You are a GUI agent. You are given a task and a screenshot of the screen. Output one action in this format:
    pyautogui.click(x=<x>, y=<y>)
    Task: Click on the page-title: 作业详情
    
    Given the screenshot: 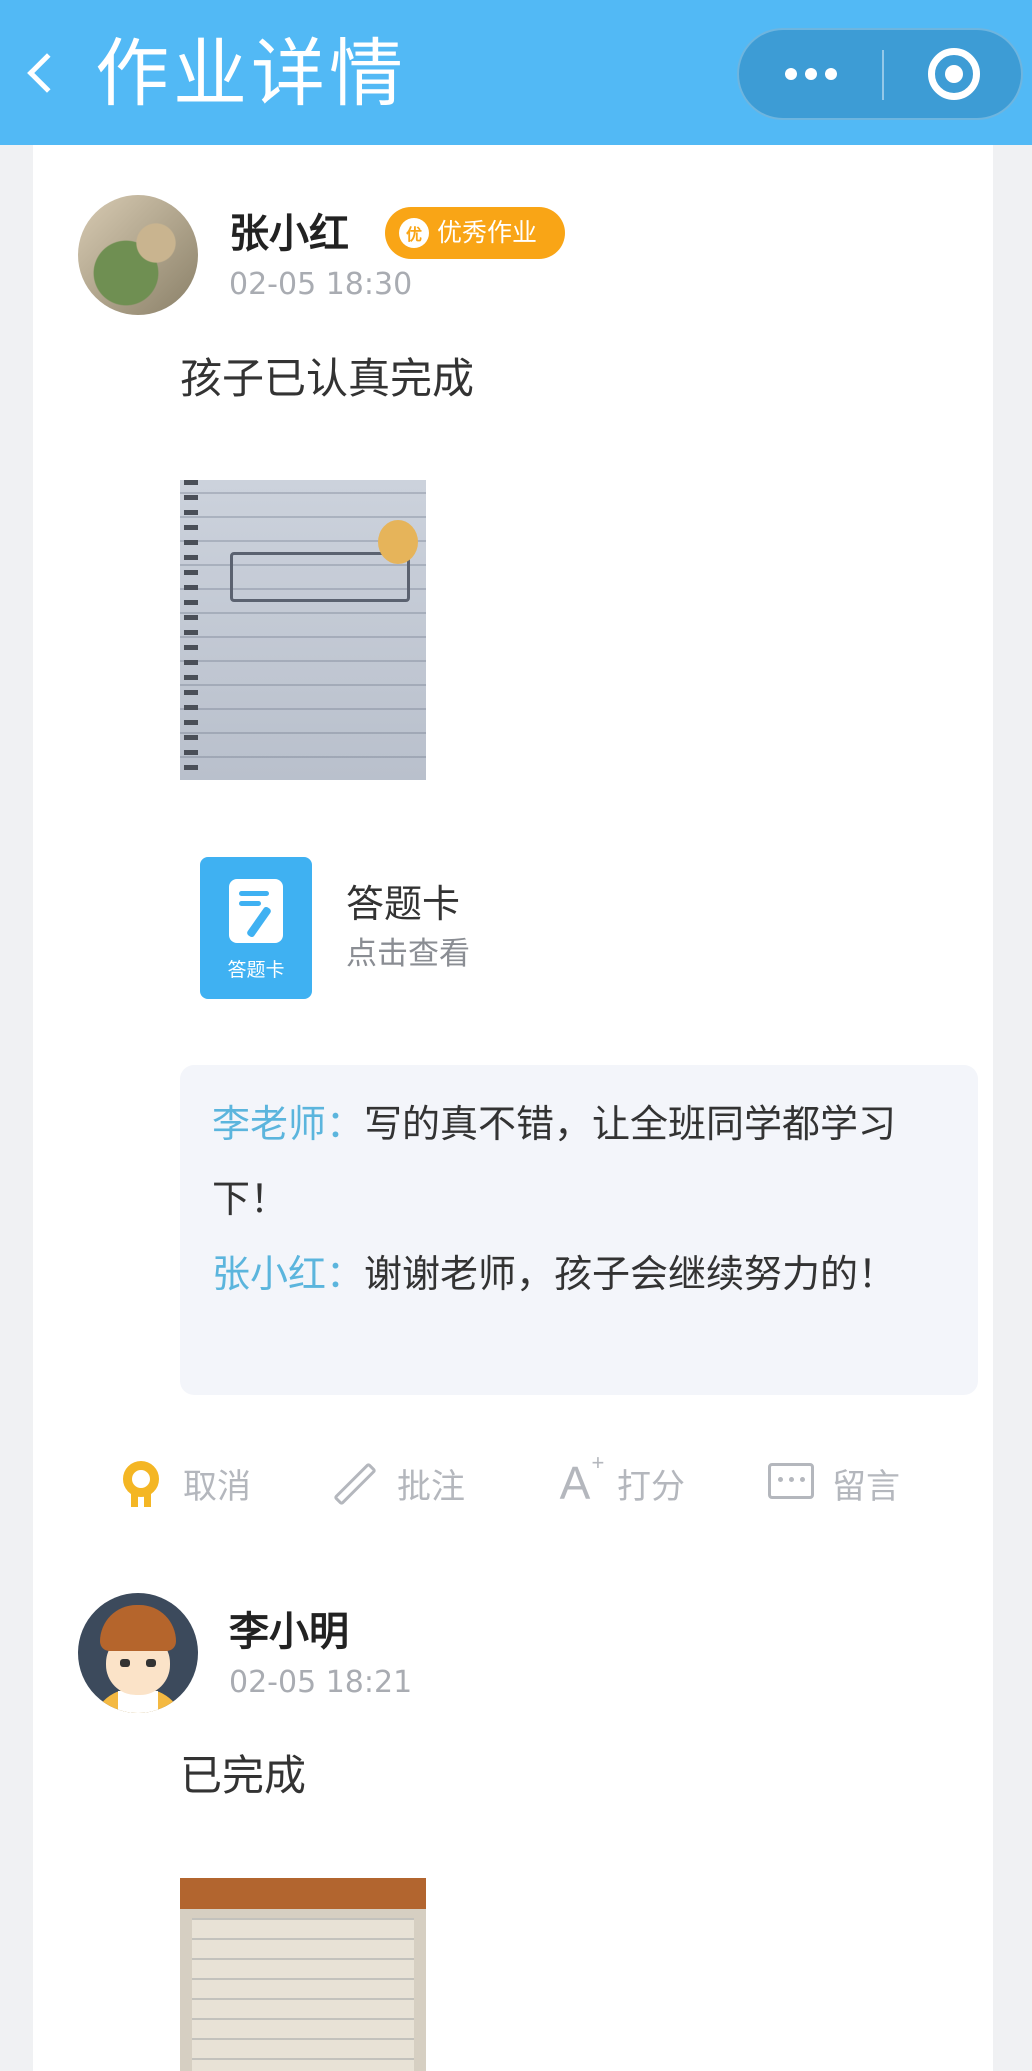 What is the action you would take?
    pyautogui.click(x=251, y=74)
    